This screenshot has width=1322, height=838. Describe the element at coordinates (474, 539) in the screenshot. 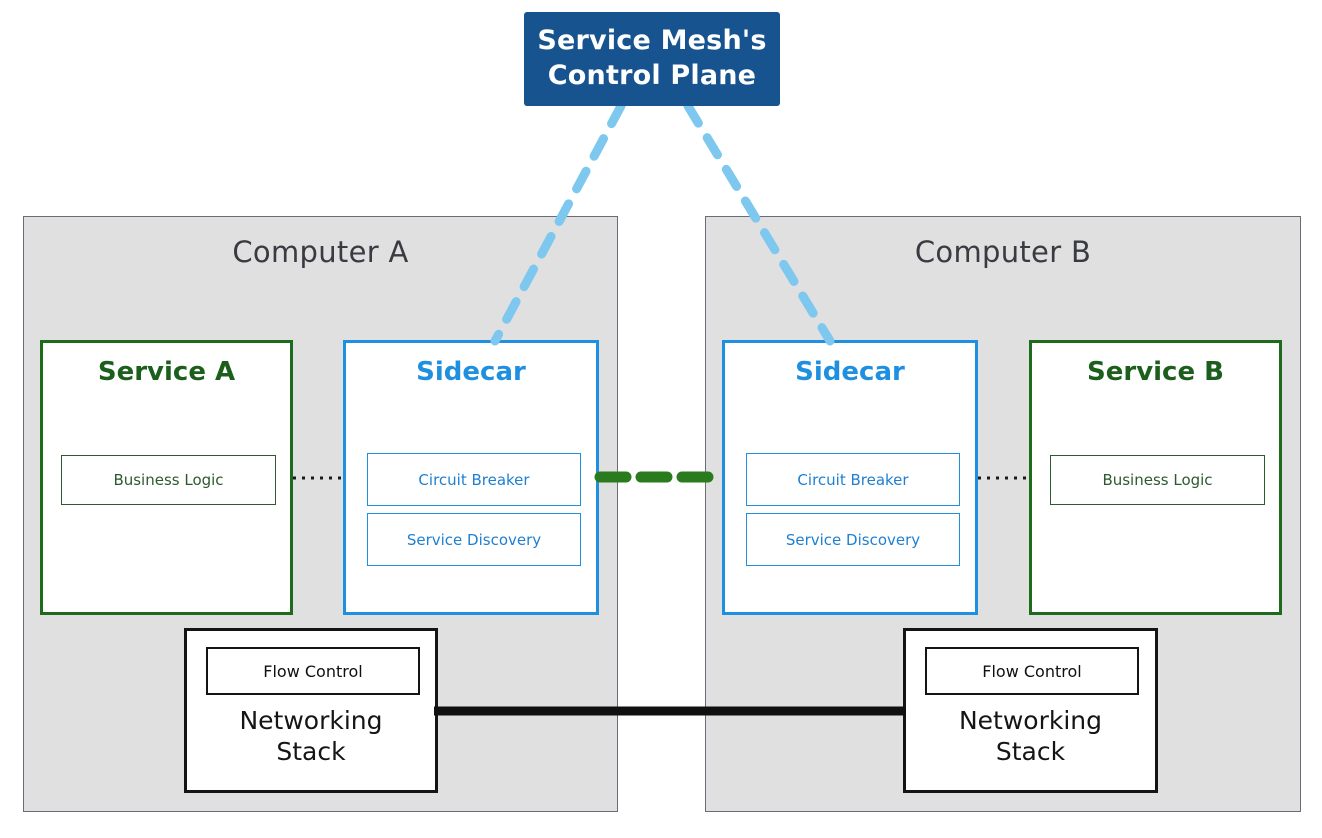

I see `sidecar-a-service-discovery-box: Service Discovery` at that location.